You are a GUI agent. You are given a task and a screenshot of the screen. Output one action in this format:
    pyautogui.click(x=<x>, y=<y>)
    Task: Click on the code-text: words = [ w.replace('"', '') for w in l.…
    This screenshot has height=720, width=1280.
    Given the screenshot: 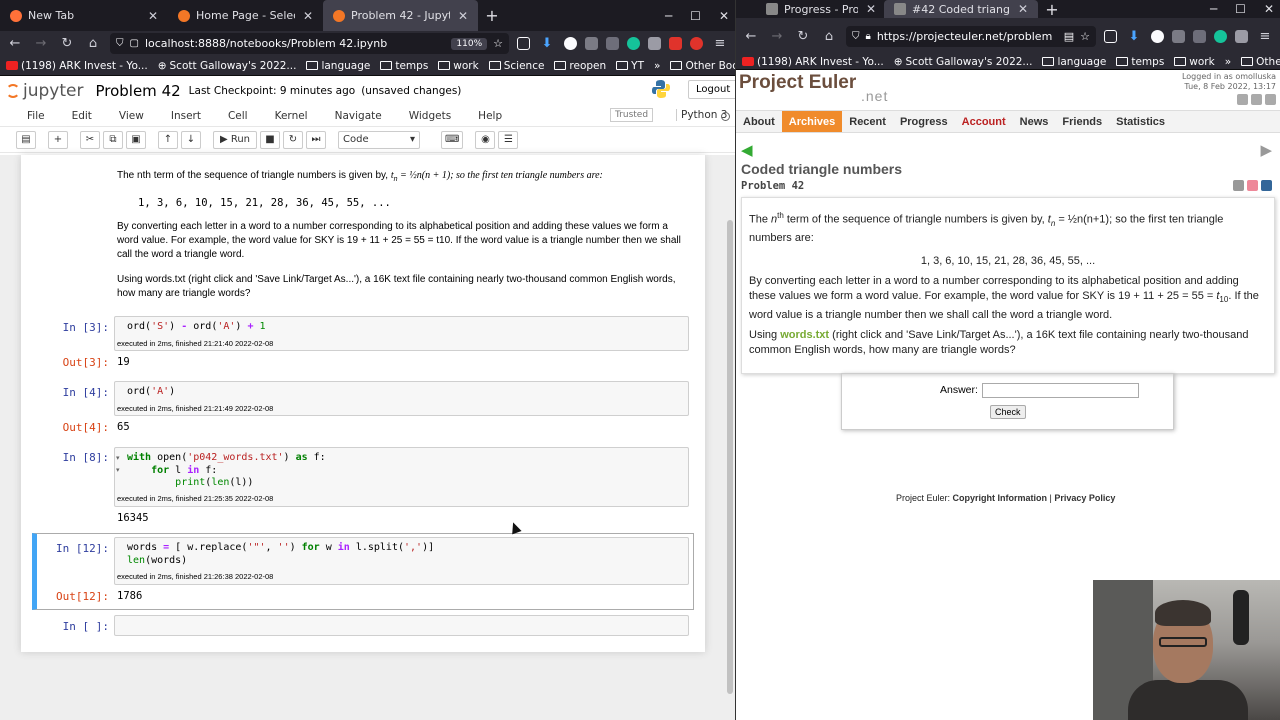 What is the action you would take?
    pyautogui.click(x=401, y=554)
    